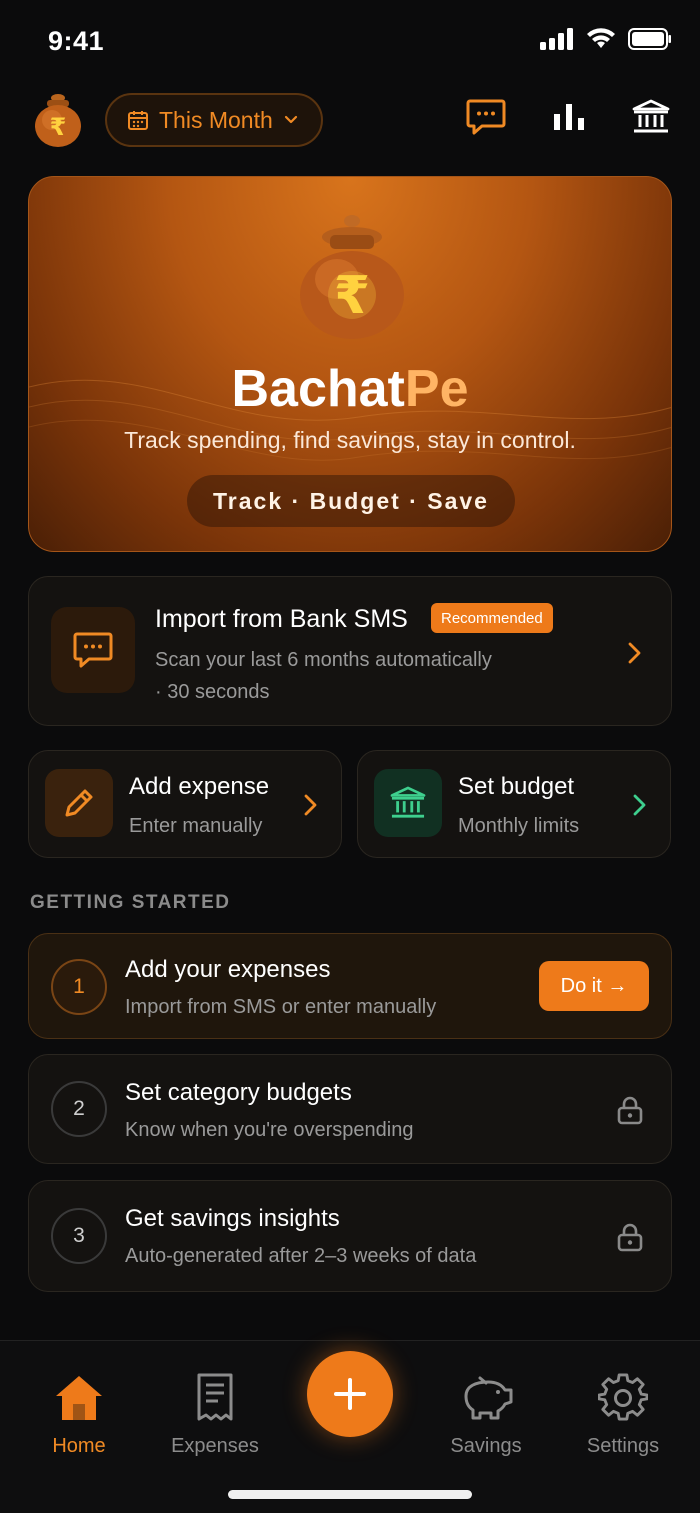 The height and width of the screenshot is (1513, 700). Describe the element at coordinates (301, 1256) in the screenshot. I see `step-subtitle: Auto-generated after 2–3 weeks of data` at that location.